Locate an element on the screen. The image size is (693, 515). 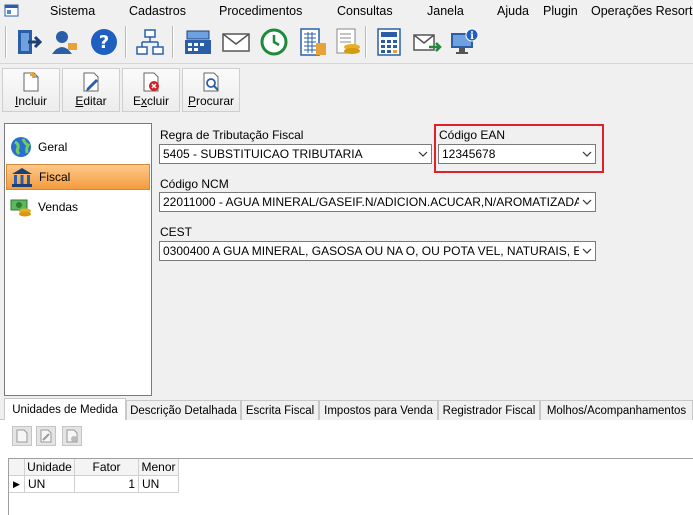
nav-item-fiscal: Fiscal is located at coordinates (78, 177).